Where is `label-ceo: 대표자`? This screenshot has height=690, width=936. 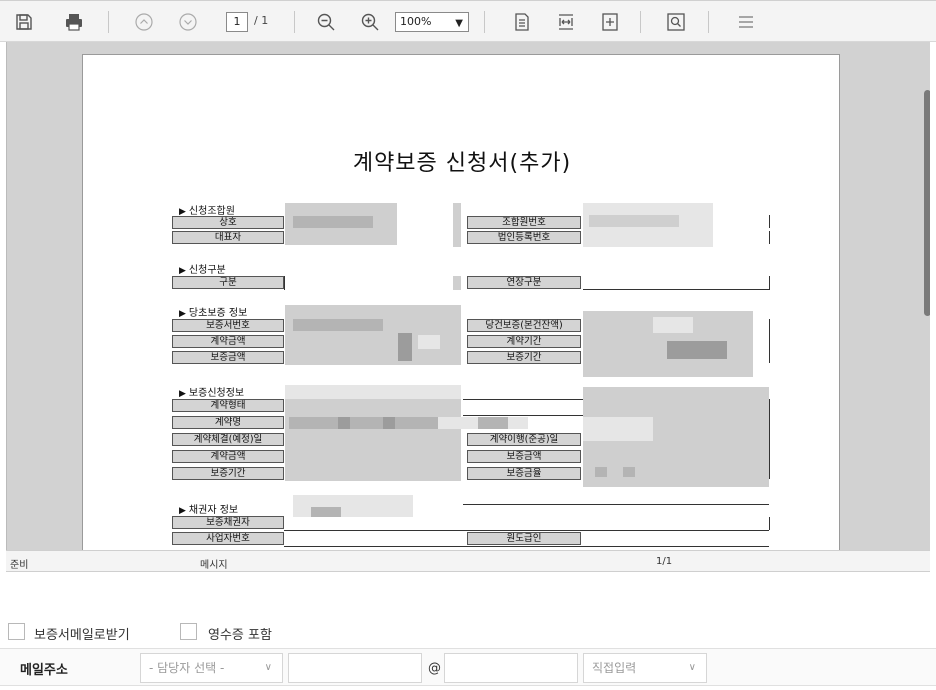
label-ceo: 대표자 is located at coordinates (228, 237).